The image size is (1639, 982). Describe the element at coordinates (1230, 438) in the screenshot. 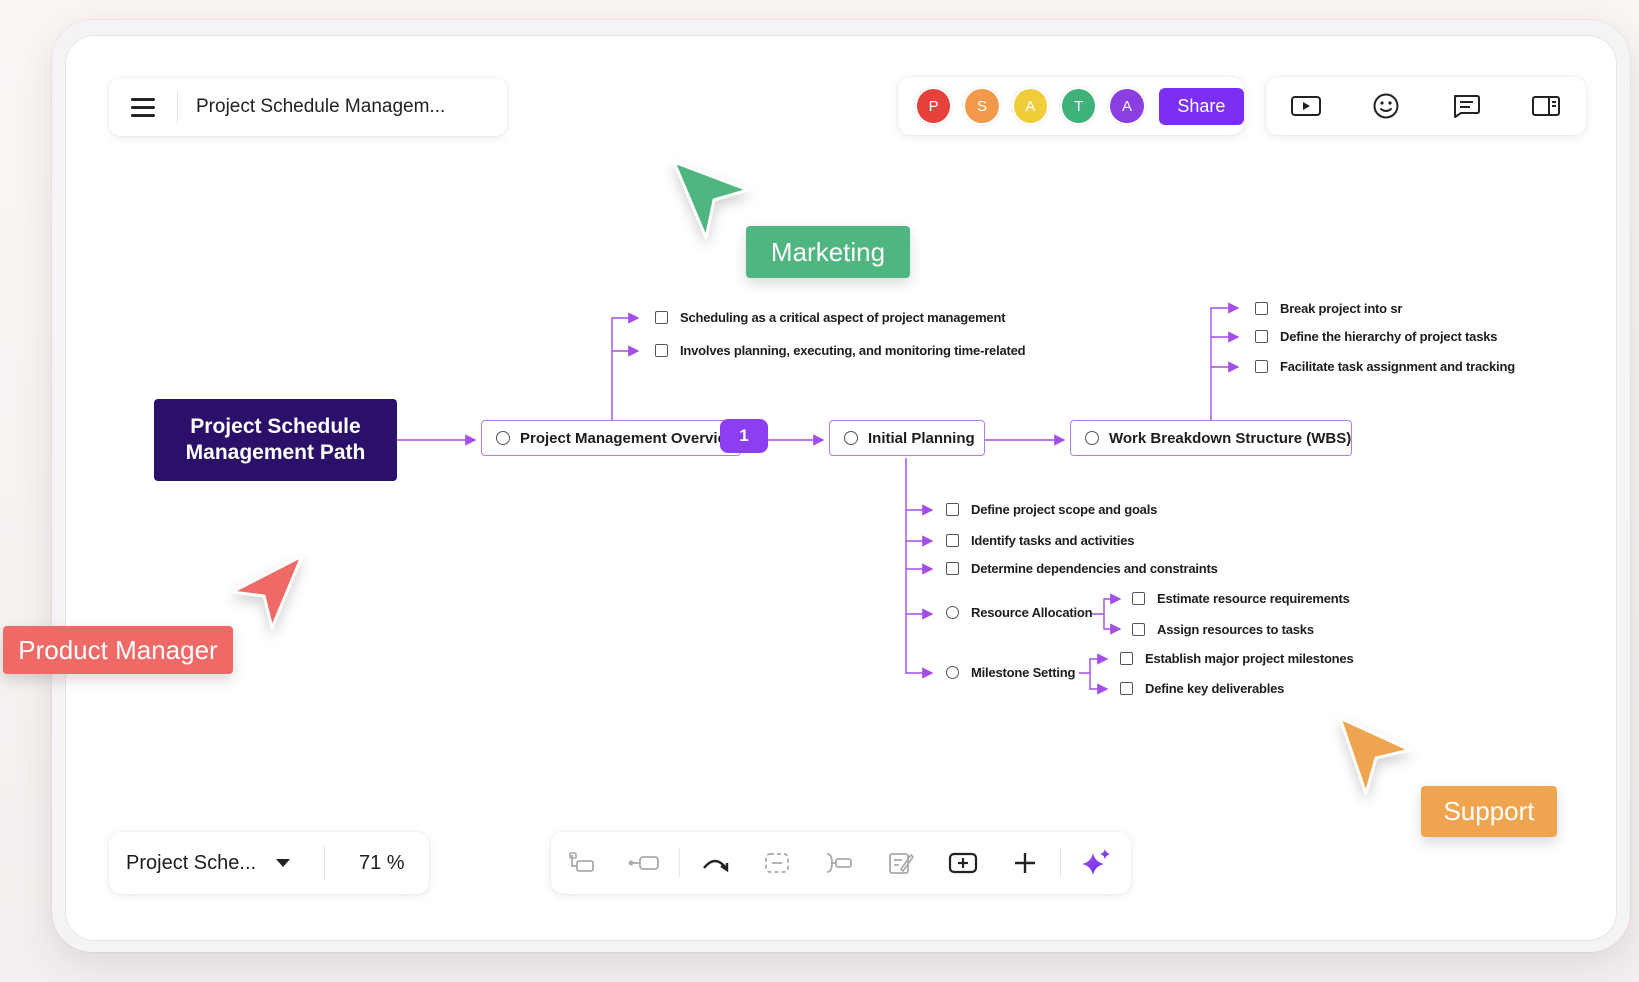

I see `topic-label: Work Breakdown Structure (WBS)` at that location.